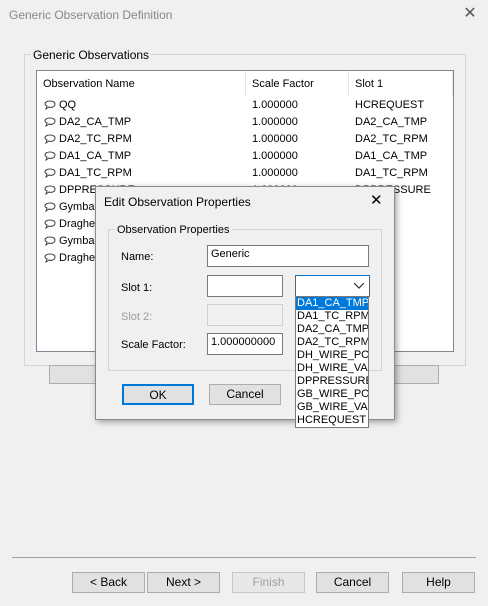 This screenshot has height=606, width=488. I want to click on observation-name-cell: QQ, so click(59, 105).